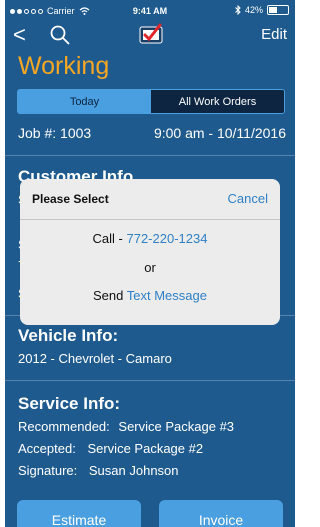 This screenshot has width=320, height=527. I want to click on edit-button: Edit, so click(274, 34).